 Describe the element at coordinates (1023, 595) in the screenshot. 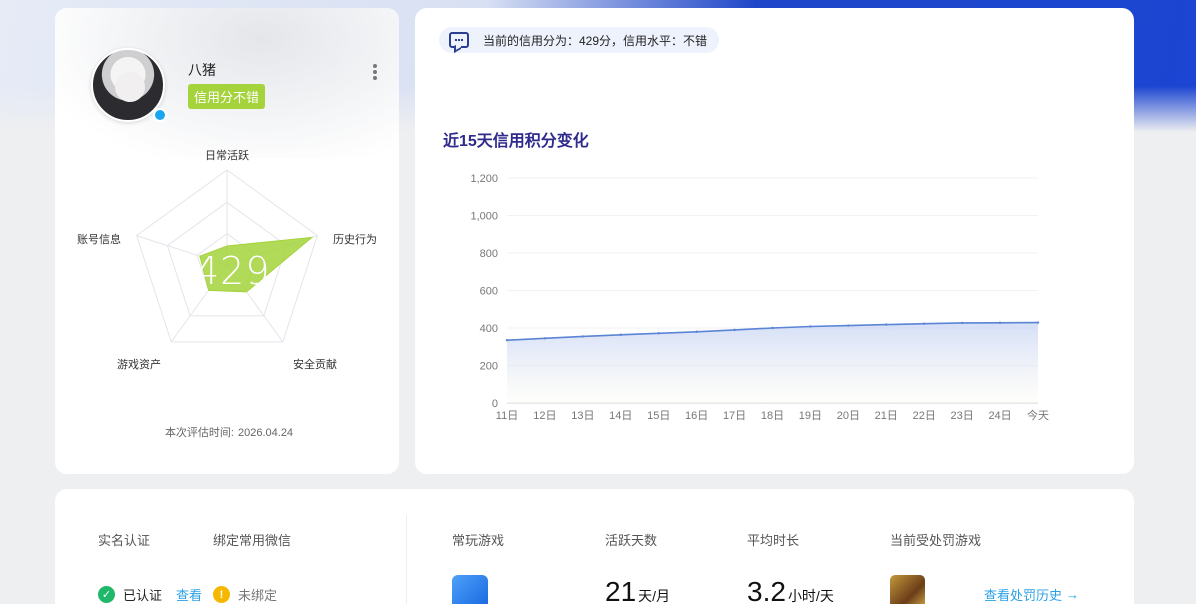

I see `punish-history-text: 查看处罚历史` at that location.